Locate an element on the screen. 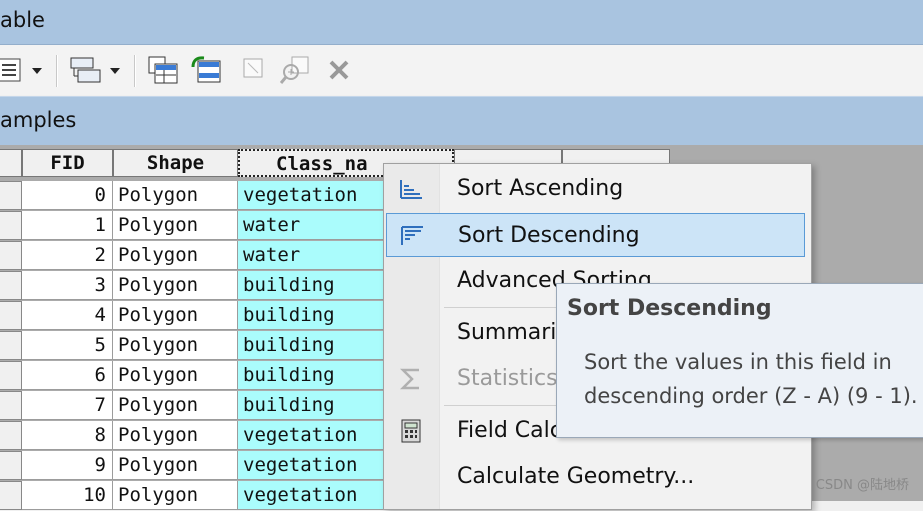 Image resolution: width=923 pixels, height=511 pixels. select-by-attributes-icon is located at coordinates (163, 70).